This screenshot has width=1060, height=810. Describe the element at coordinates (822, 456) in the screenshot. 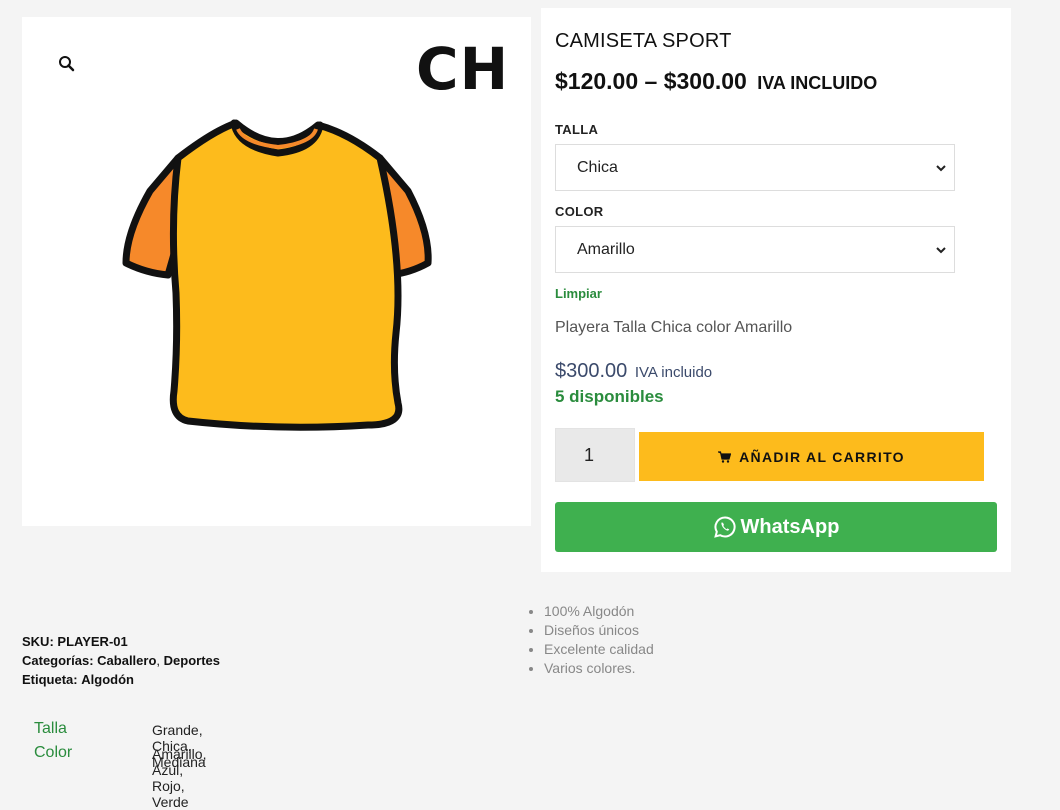

I see `add-to-cart-label: AÑADIR AL CARRITO` at that location.